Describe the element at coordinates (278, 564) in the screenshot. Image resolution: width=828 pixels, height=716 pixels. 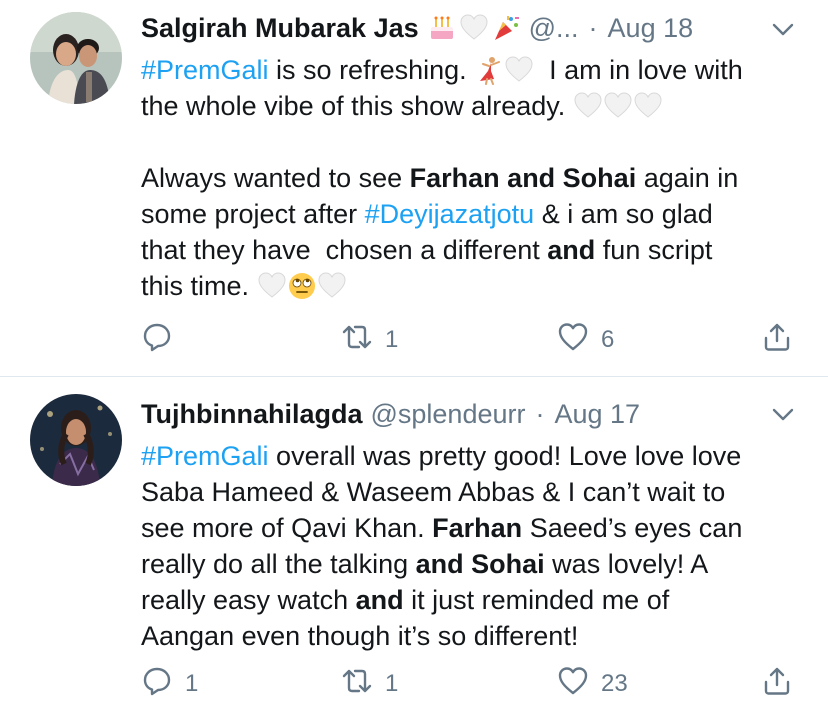
I see `text-segment: really do all the talking` at that location.